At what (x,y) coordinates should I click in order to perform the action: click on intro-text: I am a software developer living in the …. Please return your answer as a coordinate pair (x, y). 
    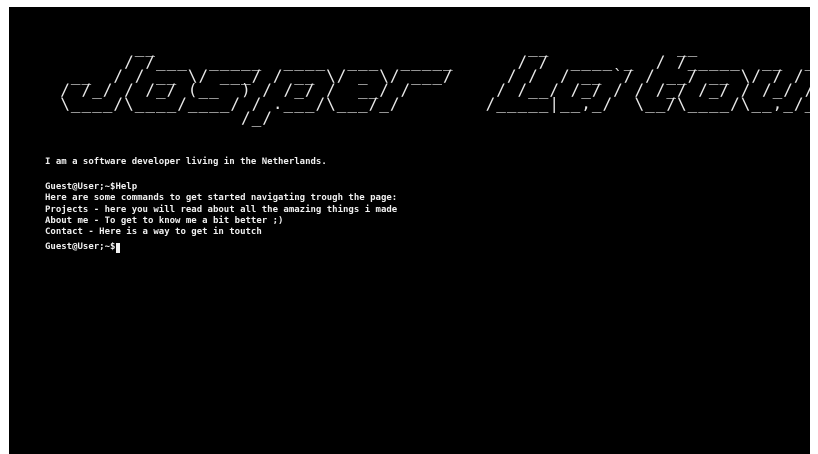
    Looking at the image, I should click on (186, 162).